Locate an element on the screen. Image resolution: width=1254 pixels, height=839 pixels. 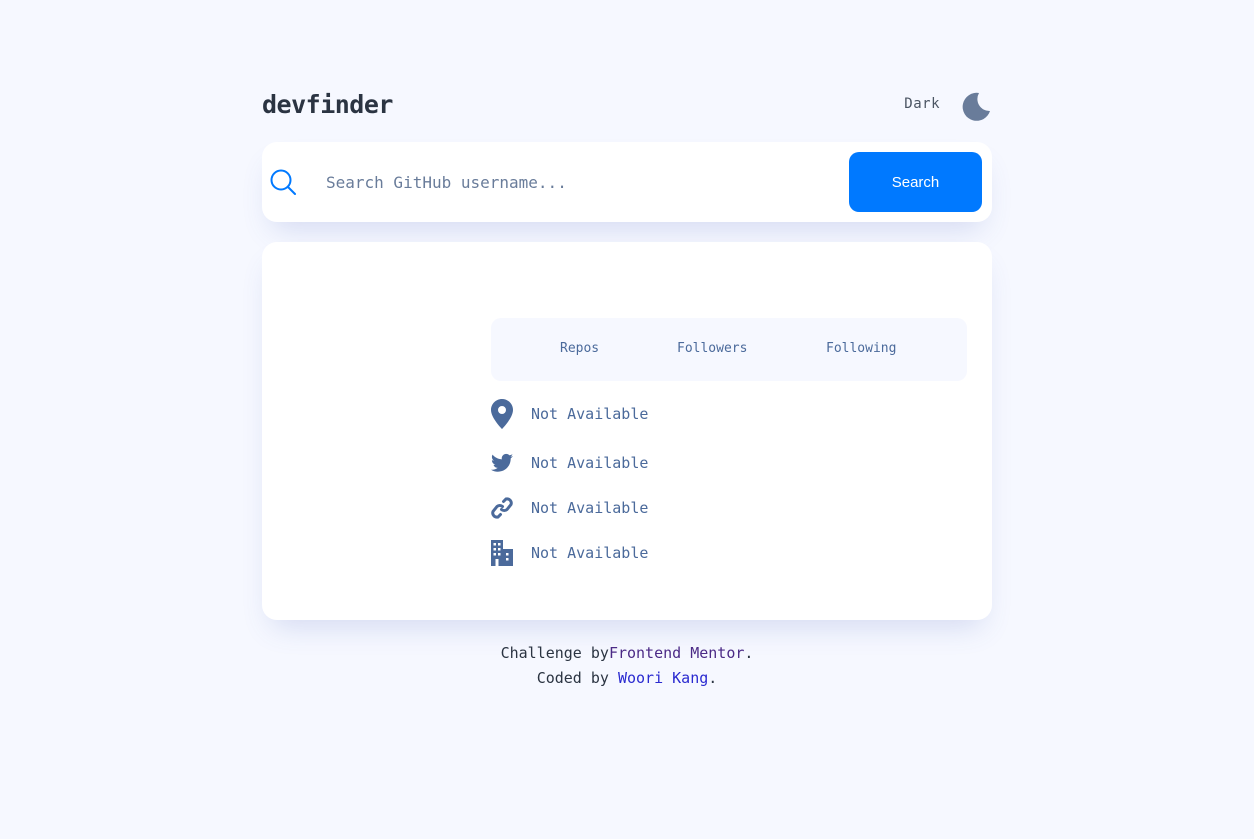
footer-challenge-suffix: . is located at coordinates (749, 653).